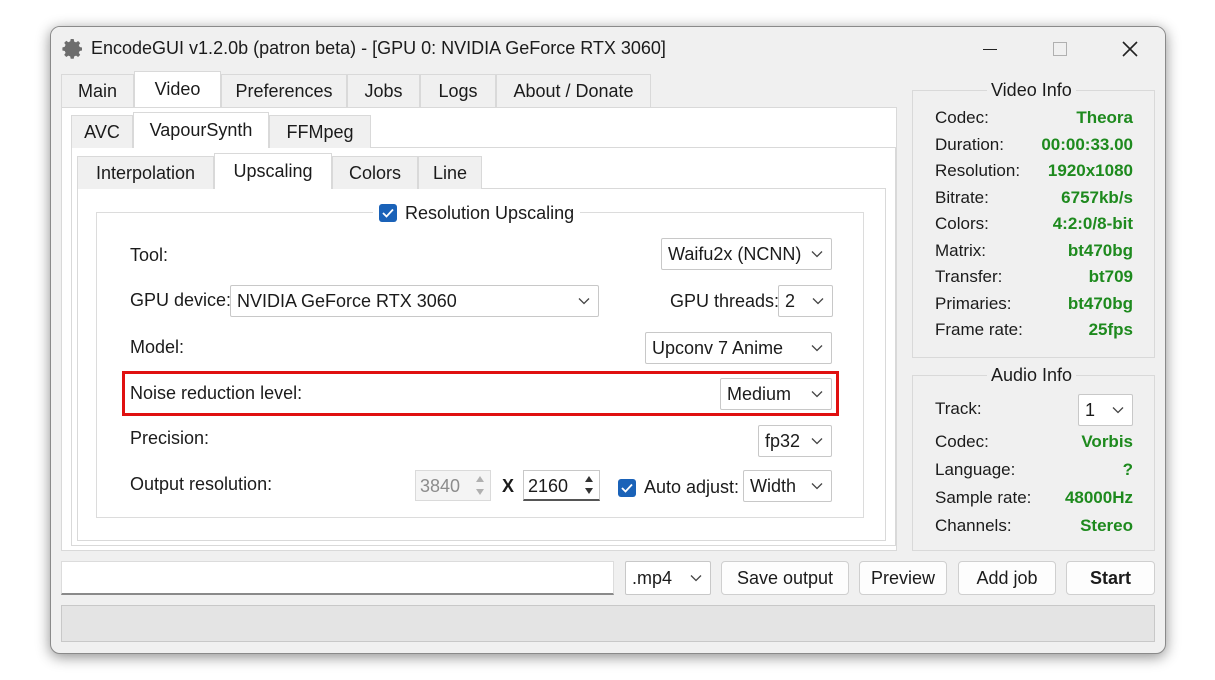 The width and height of the screenshot is (1215, 680). Describe the element at coordinates (1034, 332) in the screenshot. I see `video-info-row: Frame rate: 25fps` at that location.